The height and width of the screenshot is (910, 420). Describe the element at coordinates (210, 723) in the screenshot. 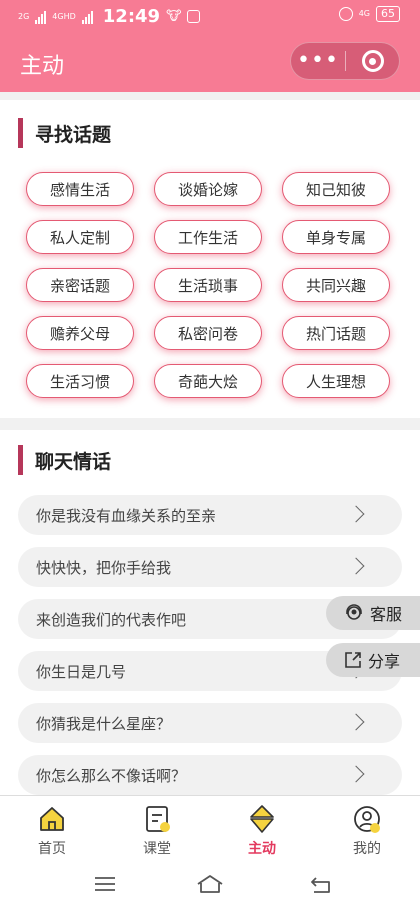

I see `chat-list-item: 你猜我是什么星座？` at that location.